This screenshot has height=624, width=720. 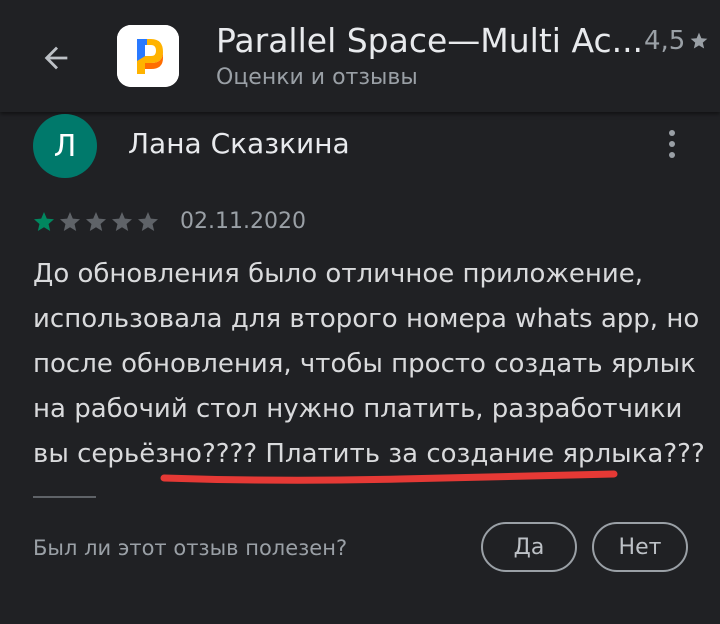 I want to click on parallel-space-logo-icon, so click(x=148, y=56).